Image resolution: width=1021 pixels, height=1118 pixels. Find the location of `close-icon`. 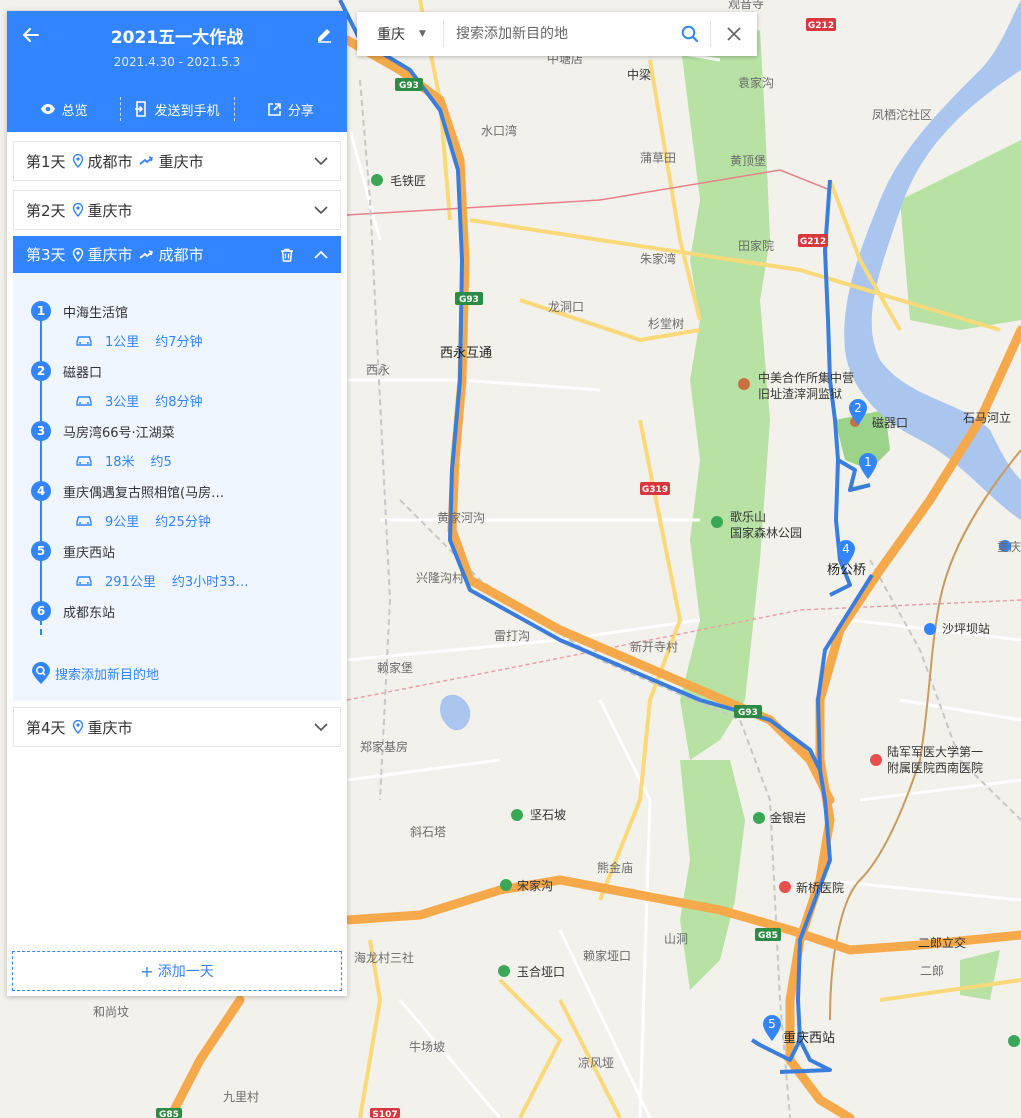

close-icon is located at coordinates (734, 34).